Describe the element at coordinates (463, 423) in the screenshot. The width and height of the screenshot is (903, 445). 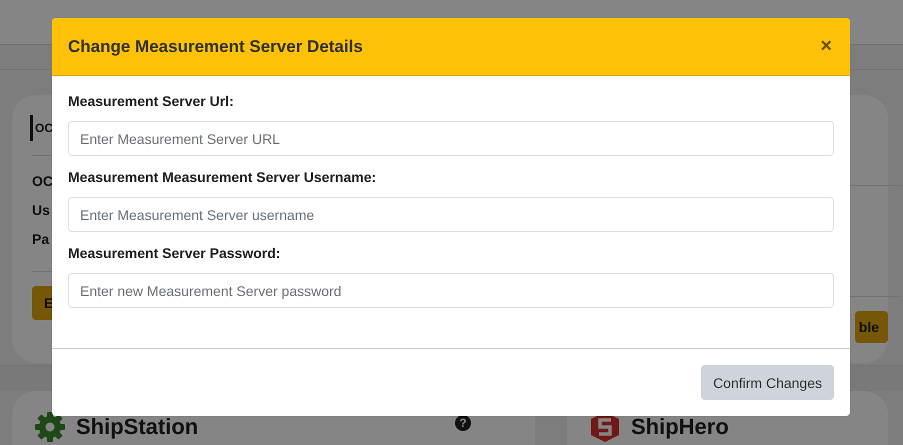
I see `help-icon: ?` at that location.